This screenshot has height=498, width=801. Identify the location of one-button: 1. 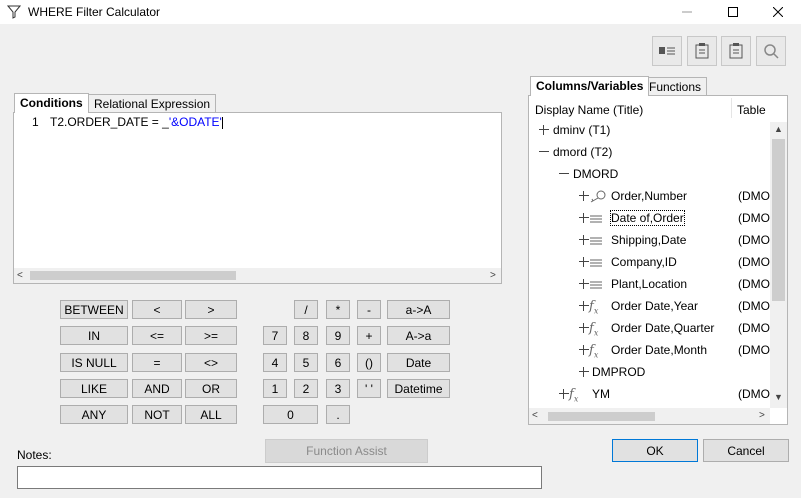
(275, 388).